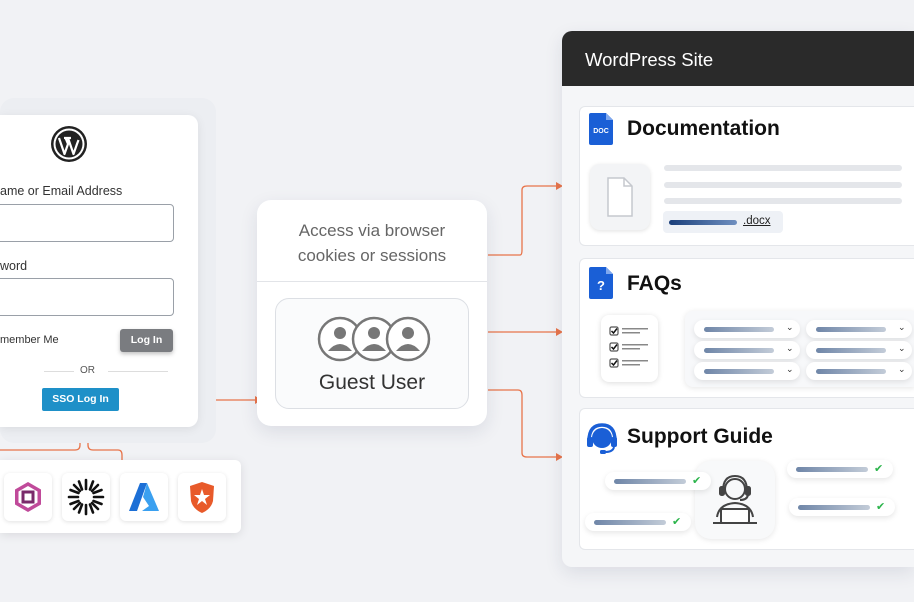  I want to click on remember-me-label: member Me, so click(29, 340).